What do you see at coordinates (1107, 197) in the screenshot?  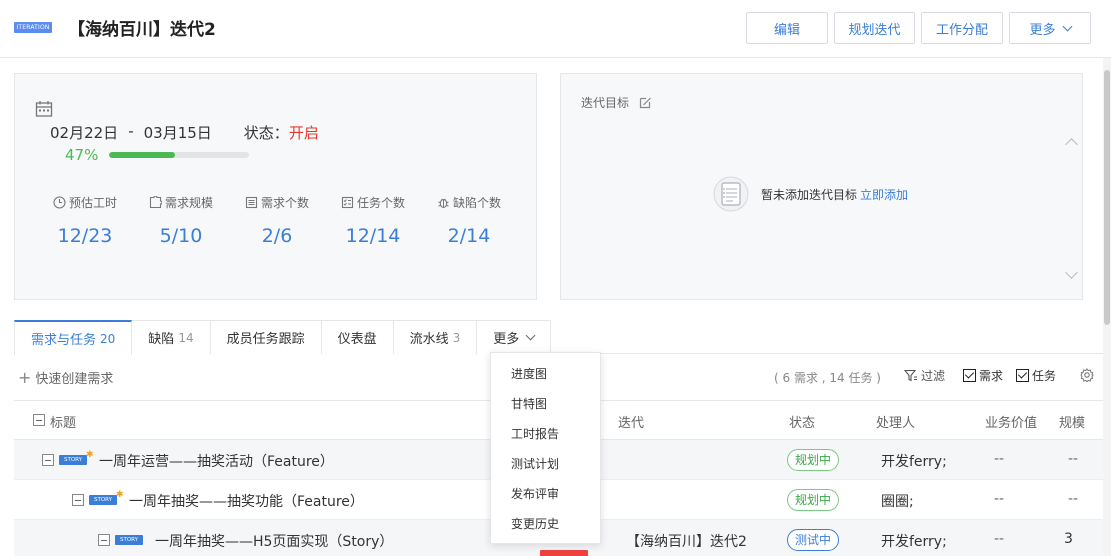 I see `scrollbar-thumb` at bounding box center [1107, 197].